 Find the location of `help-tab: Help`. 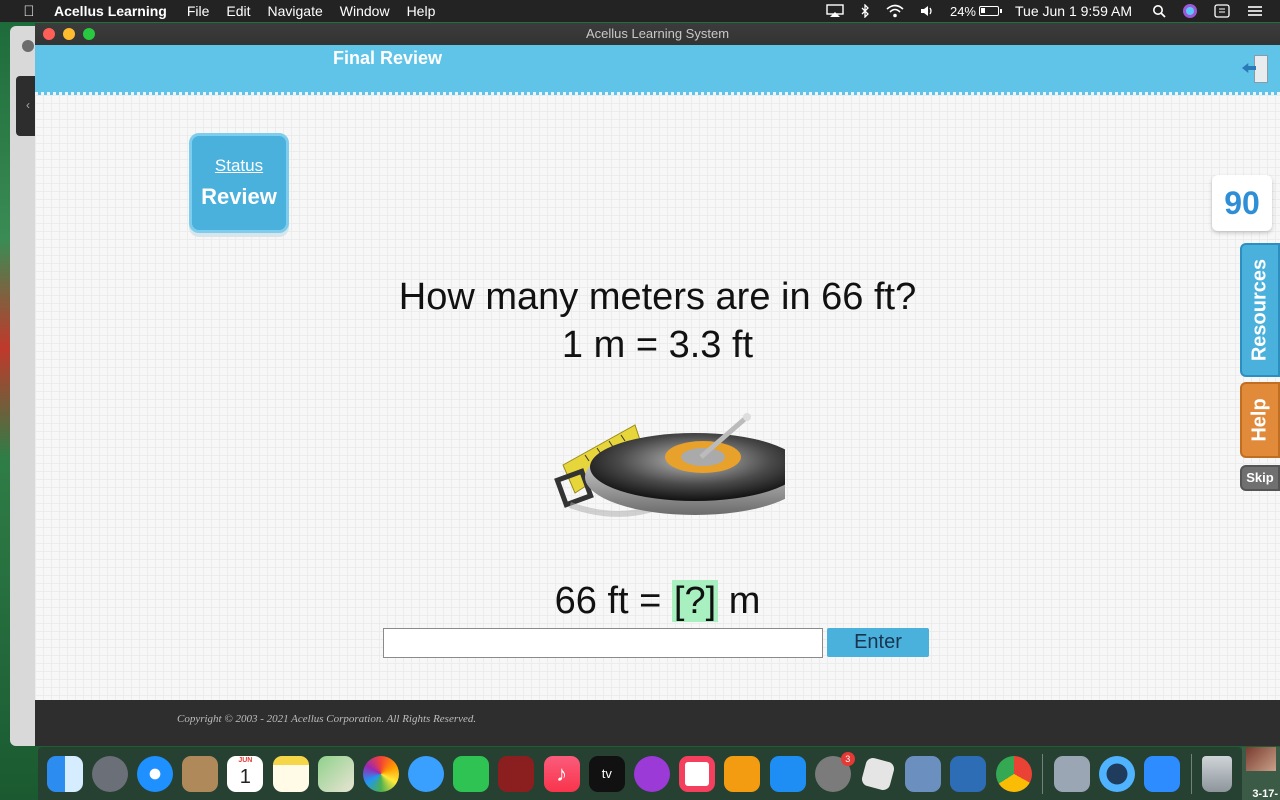

help-tab: Help is located at coordinates (1260, 420).